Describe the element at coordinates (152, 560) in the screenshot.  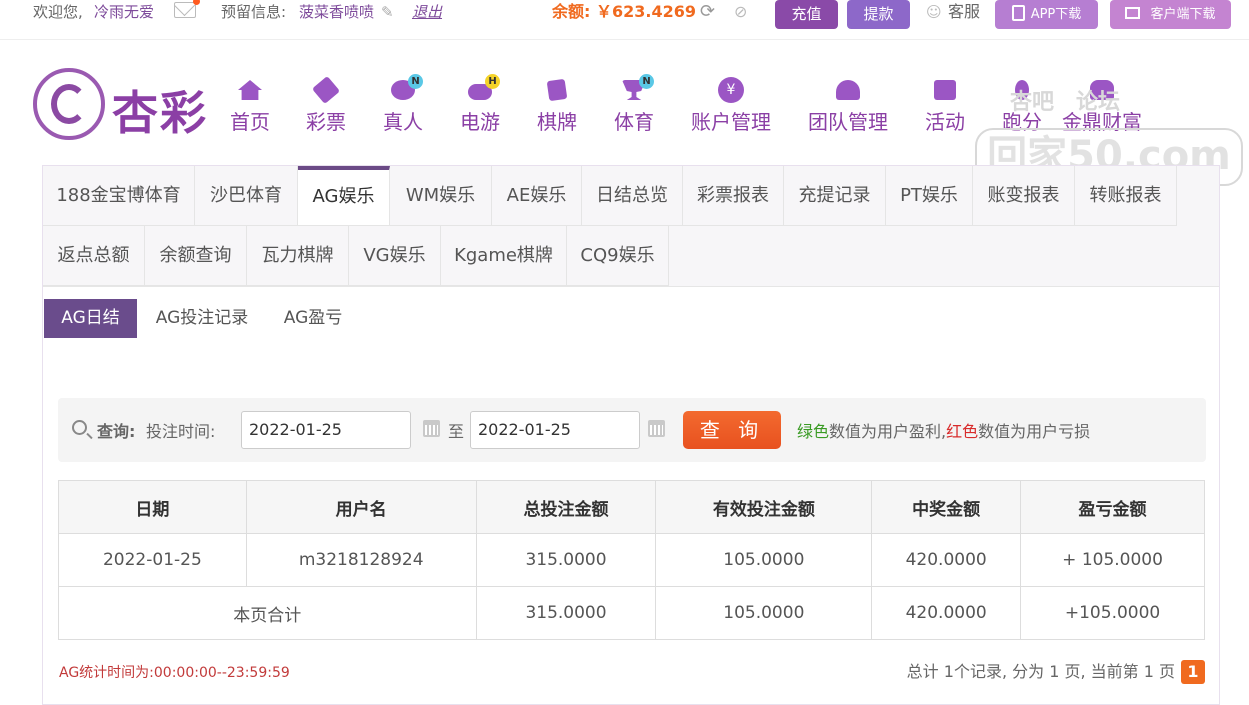
I see `cell-date: 2022-01-25` at that location.